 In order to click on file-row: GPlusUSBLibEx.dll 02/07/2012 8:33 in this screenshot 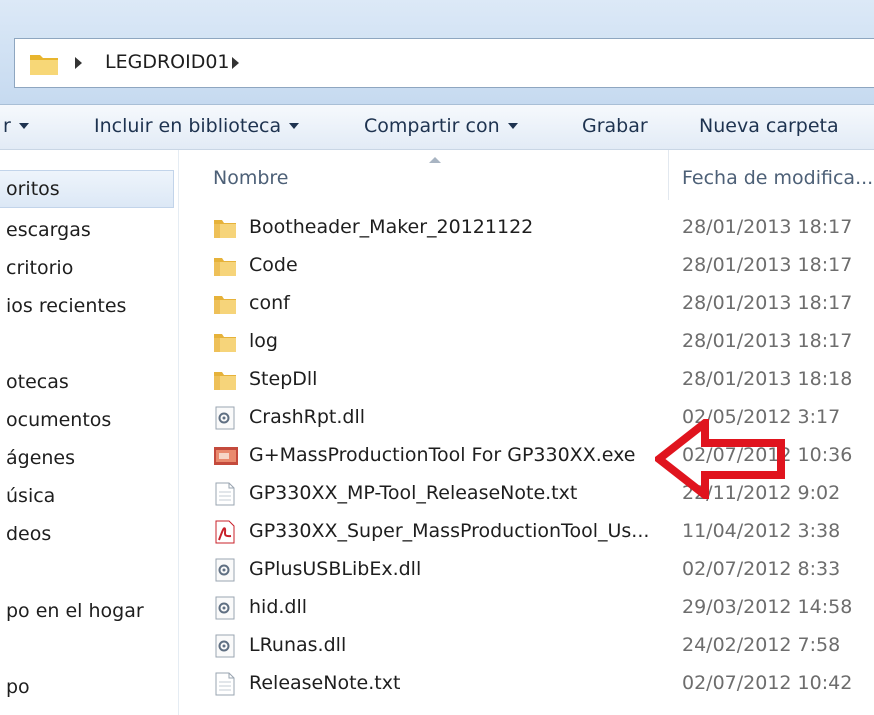, I will do `click(539, 570)`.